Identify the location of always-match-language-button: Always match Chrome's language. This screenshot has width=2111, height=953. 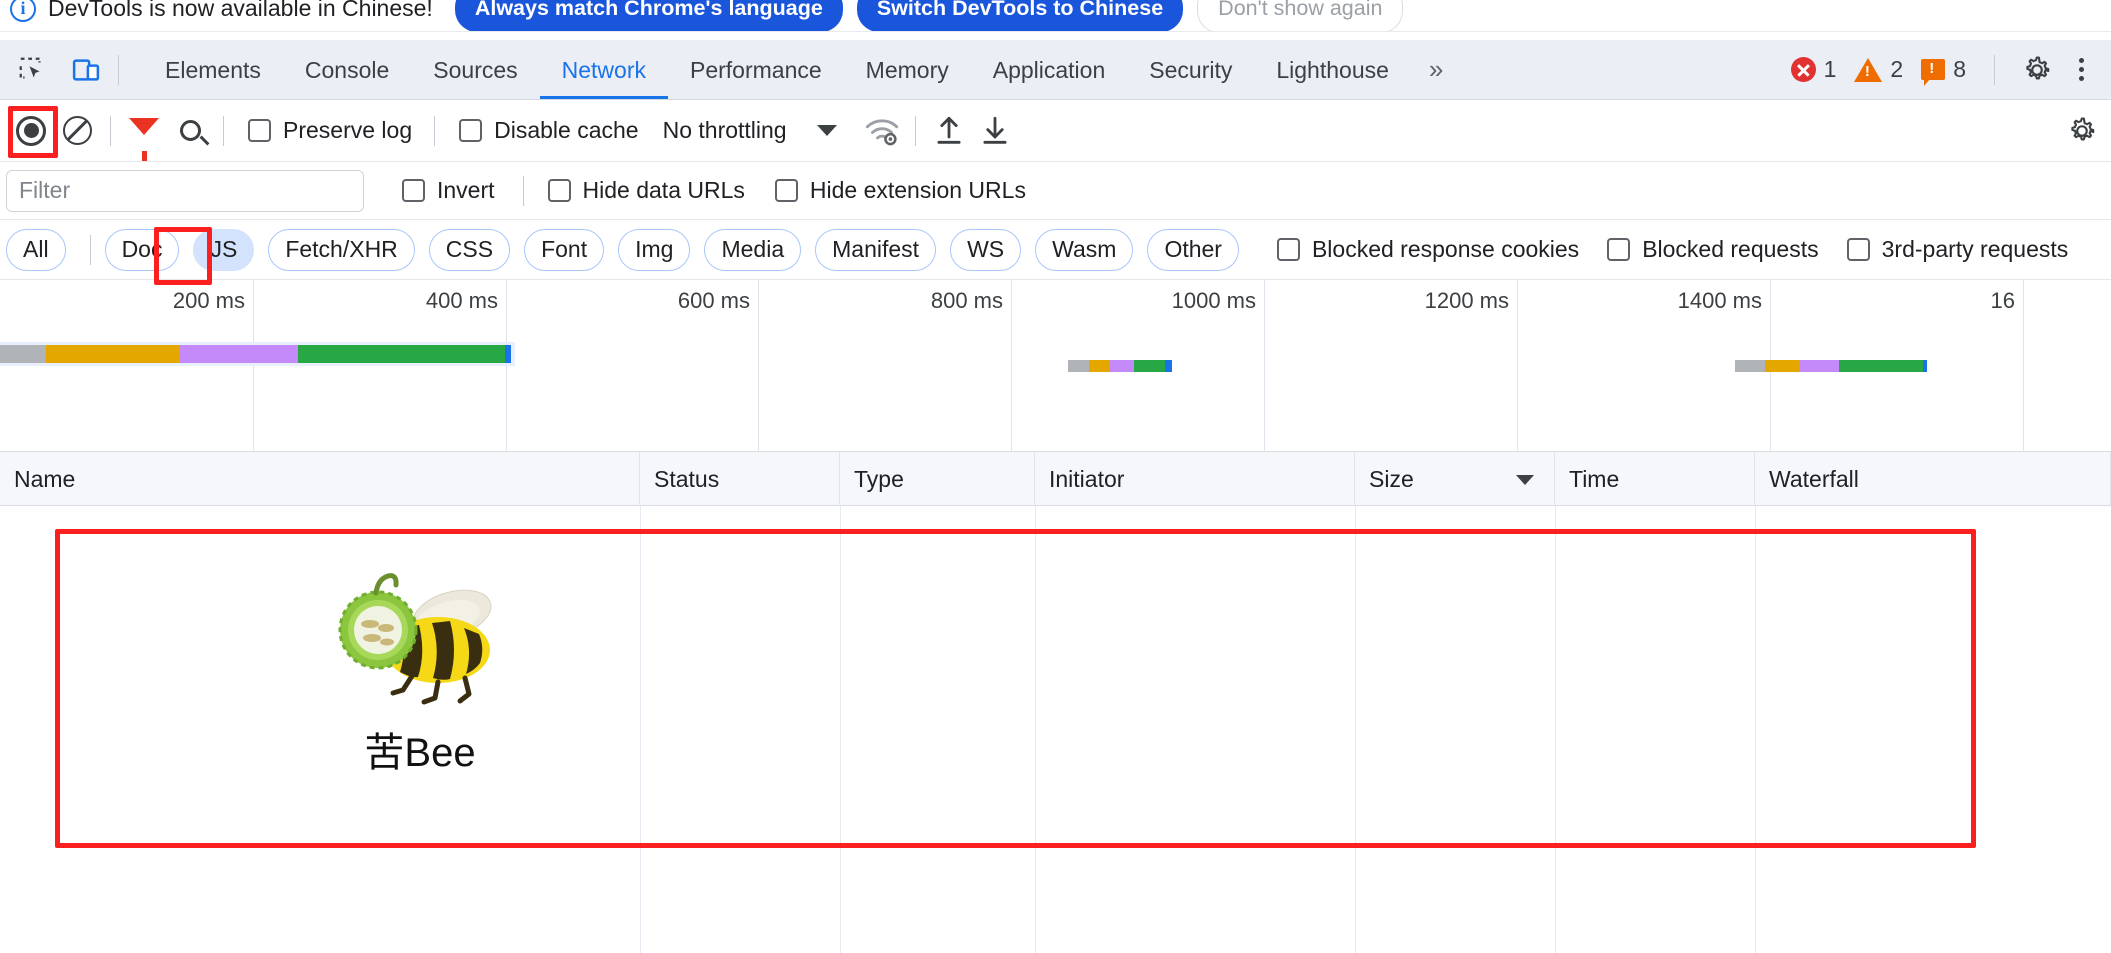
(648, 15).